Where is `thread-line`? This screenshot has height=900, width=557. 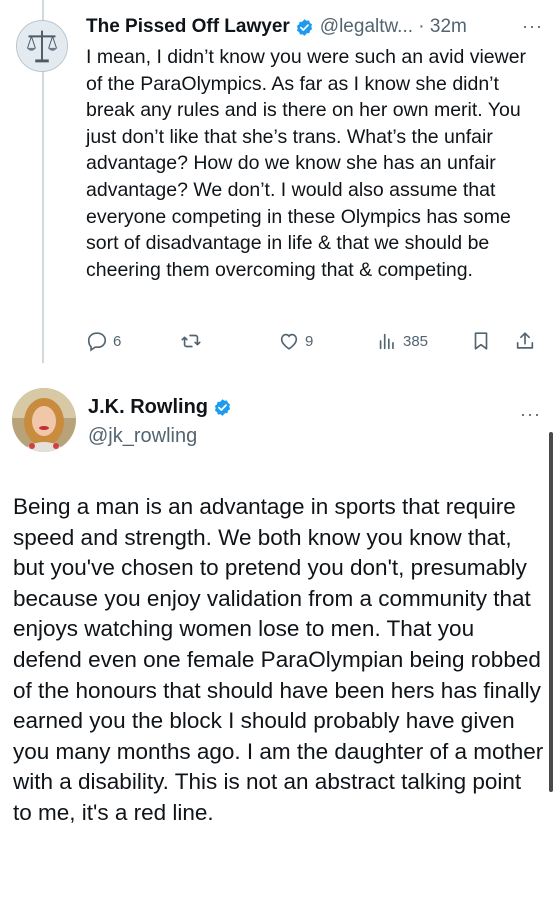 thread-line is located at coordinates (43, 220).